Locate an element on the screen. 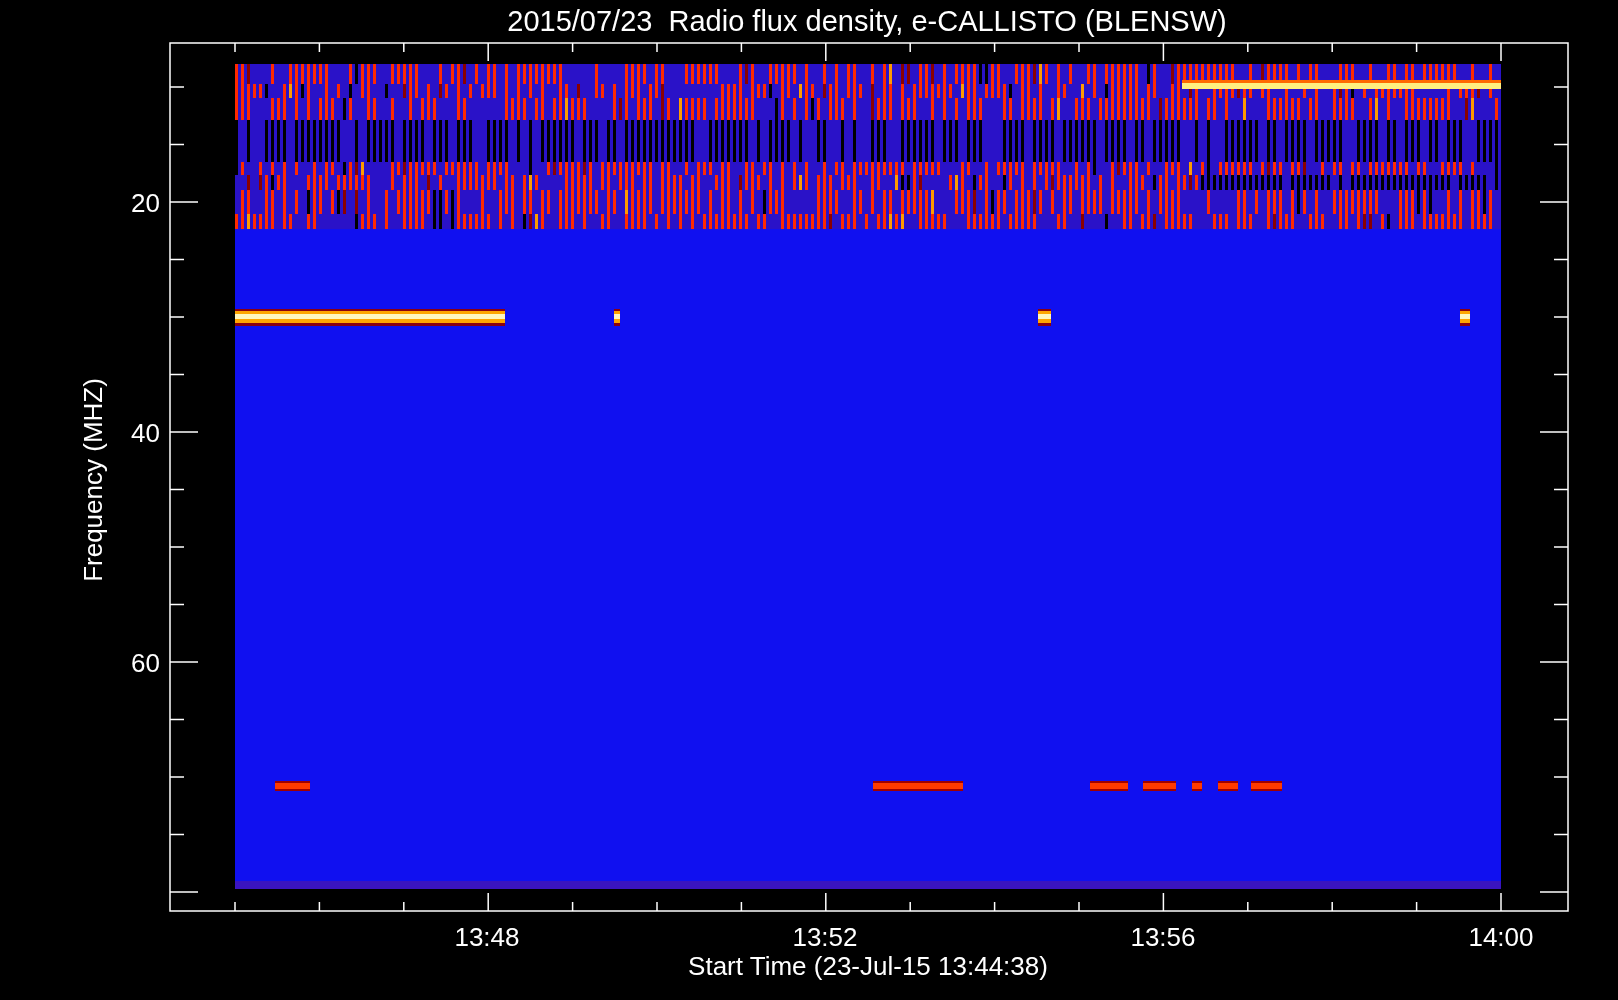 Image resolution: width=1618 pixels, height=1000 pixels. axis-title: Frequency (MHZ) is located at coordinates (93, 480).